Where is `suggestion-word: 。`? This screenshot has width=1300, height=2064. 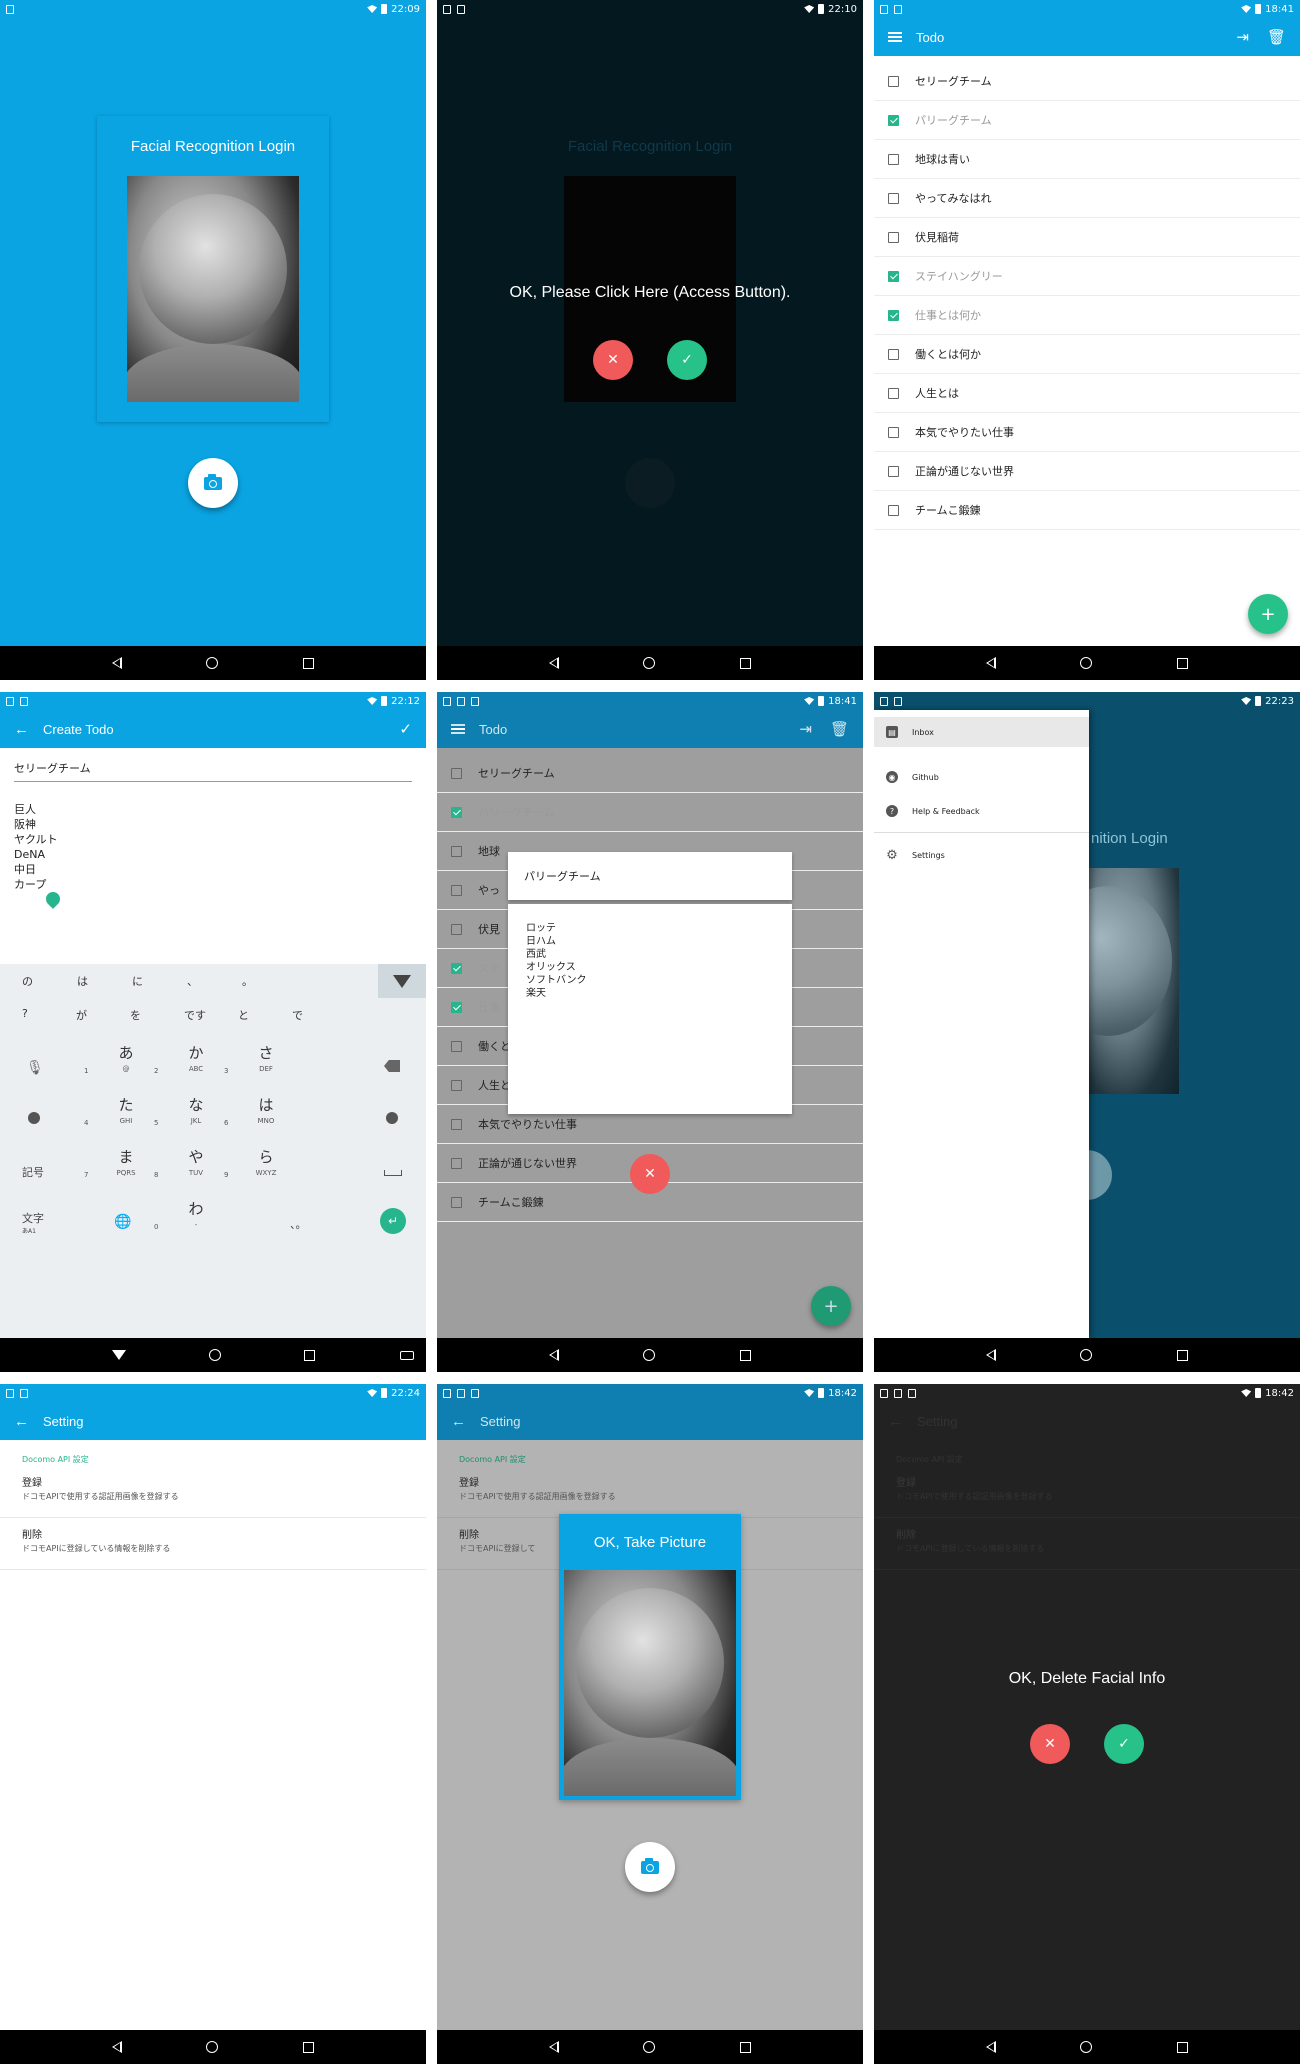
suggestion-word: 。 is located at coordinates (247, 981).